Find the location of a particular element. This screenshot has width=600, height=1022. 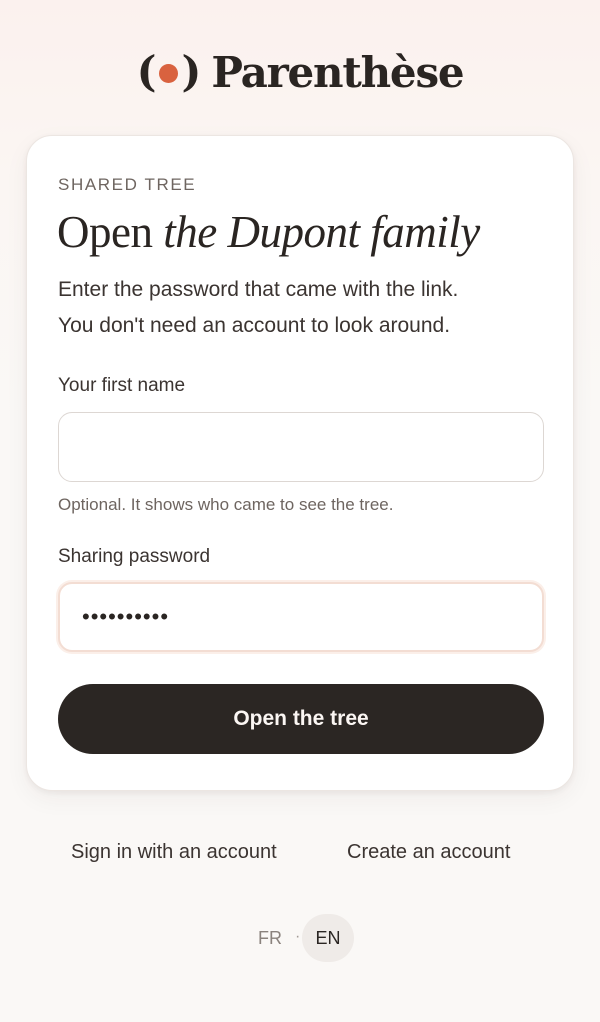

first-name-label: Your first name is located at coordinates (122, 385).